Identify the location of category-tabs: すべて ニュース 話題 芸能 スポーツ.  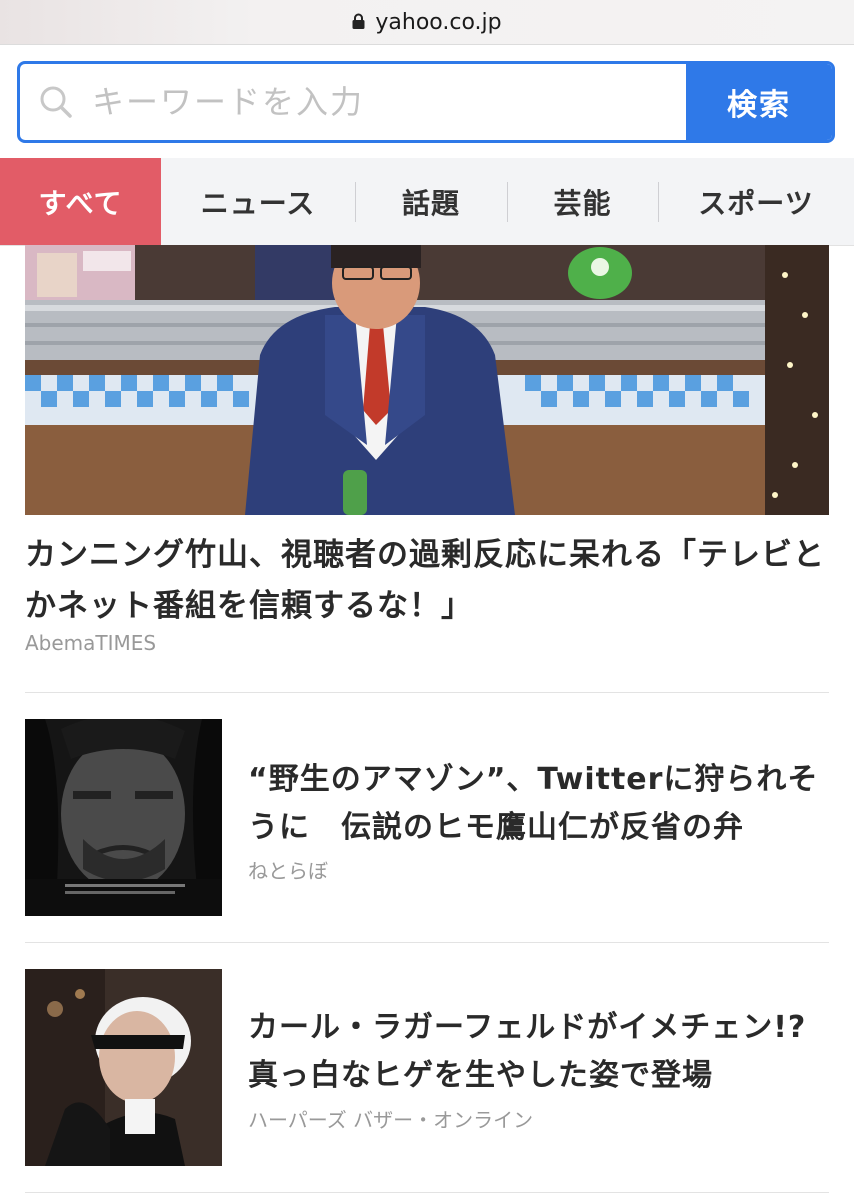
(427, 202).